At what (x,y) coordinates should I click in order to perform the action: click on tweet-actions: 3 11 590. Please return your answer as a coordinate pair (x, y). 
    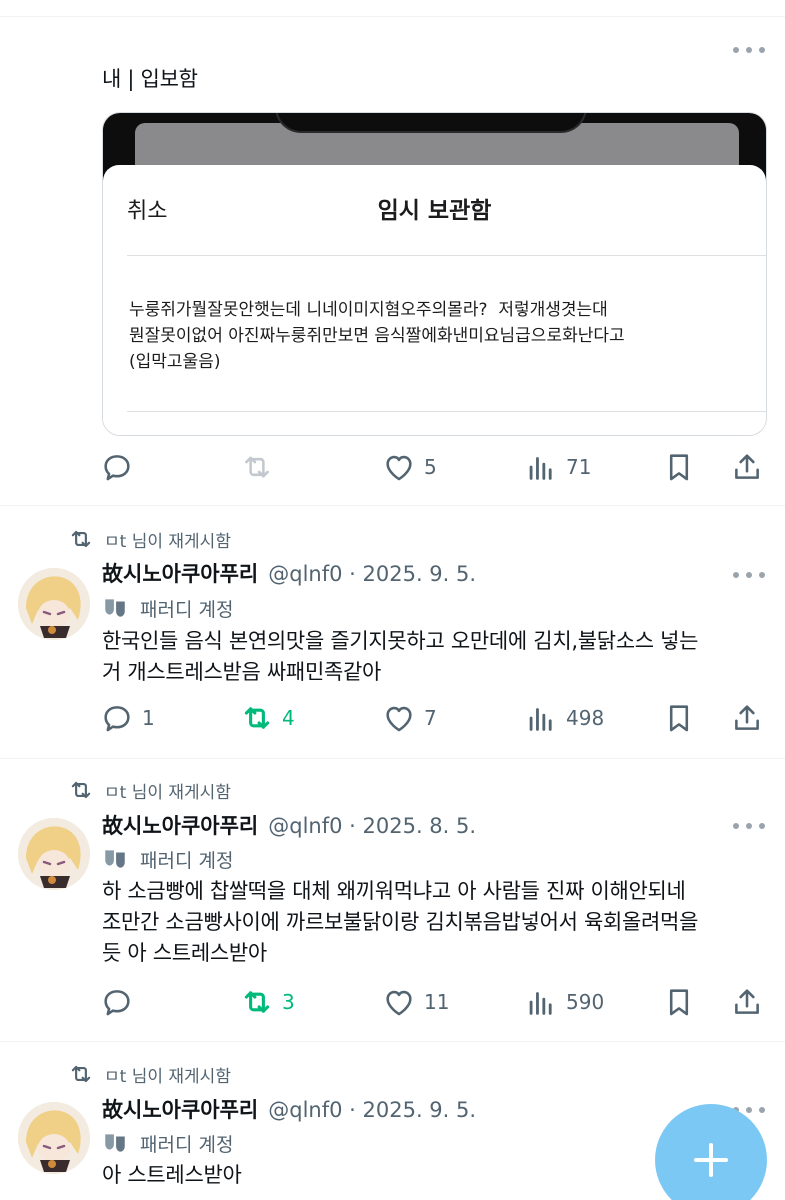
    Looking at the image, I should click on (435, 1002).